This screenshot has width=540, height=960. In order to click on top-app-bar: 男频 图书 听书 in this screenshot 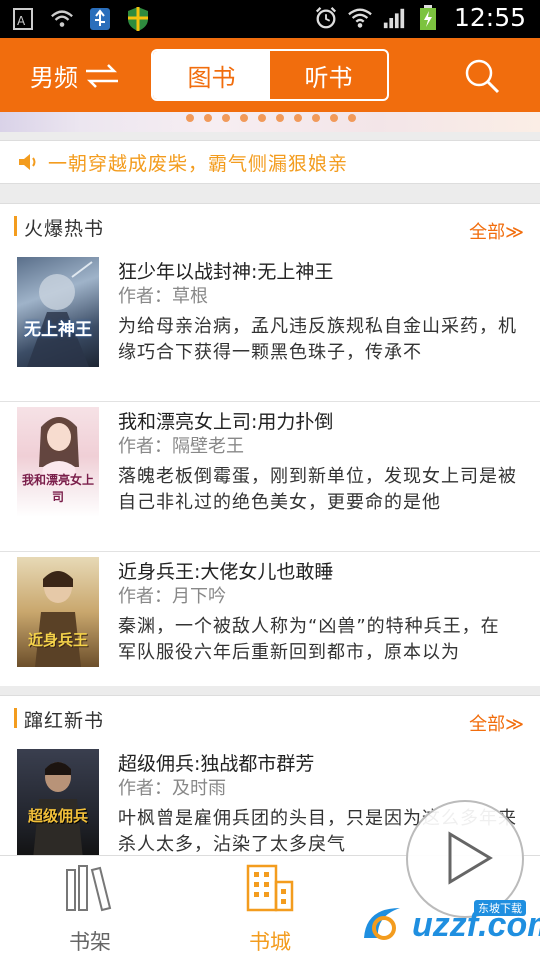, I will do `click(270, 75)`.